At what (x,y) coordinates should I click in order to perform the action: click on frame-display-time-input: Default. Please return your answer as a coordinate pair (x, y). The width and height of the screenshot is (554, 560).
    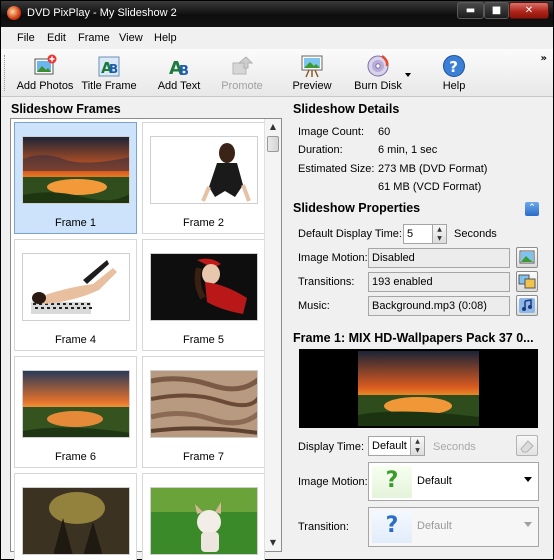
    Looking at the image, I should click on (389, 446).